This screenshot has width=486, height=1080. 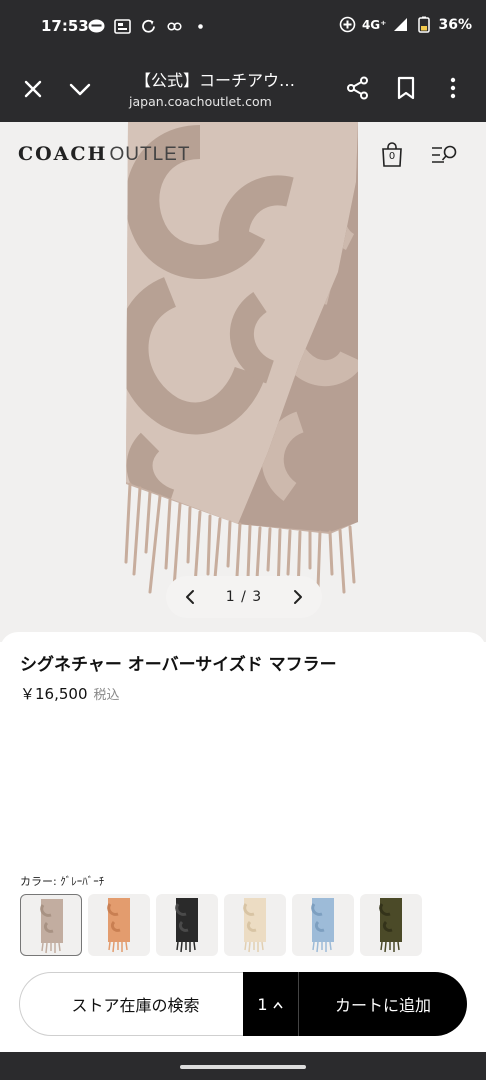 What do you see at coordinates (406, 88) in the screenshot?
I see `bookmark-icon` at bounding box center [406, 88].